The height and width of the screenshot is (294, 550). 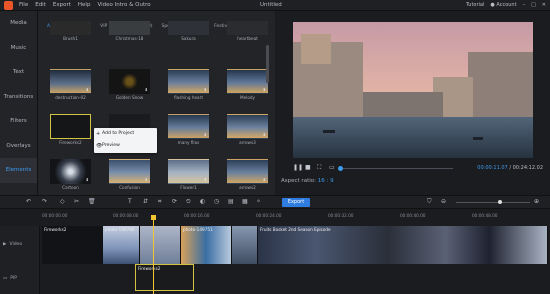 I want to click on aspect-ratio-value: 16 : 9, so click(x=326, y=181).